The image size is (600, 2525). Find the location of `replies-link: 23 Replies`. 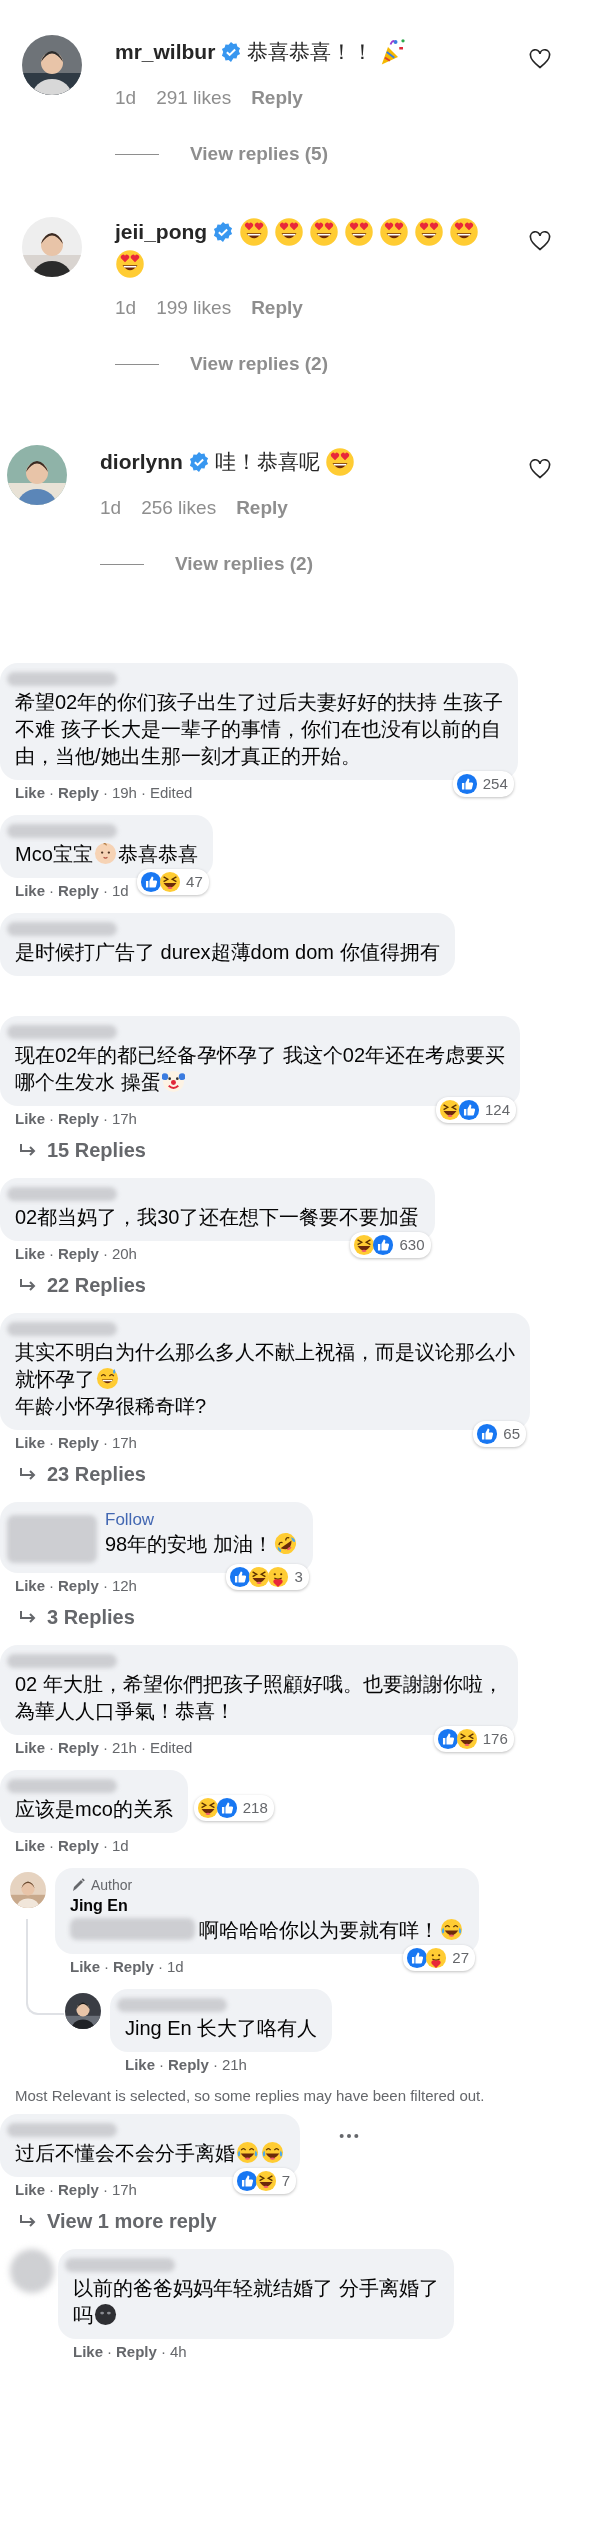

replies-link: 23 Replies is located at coordinates (73, 1474).